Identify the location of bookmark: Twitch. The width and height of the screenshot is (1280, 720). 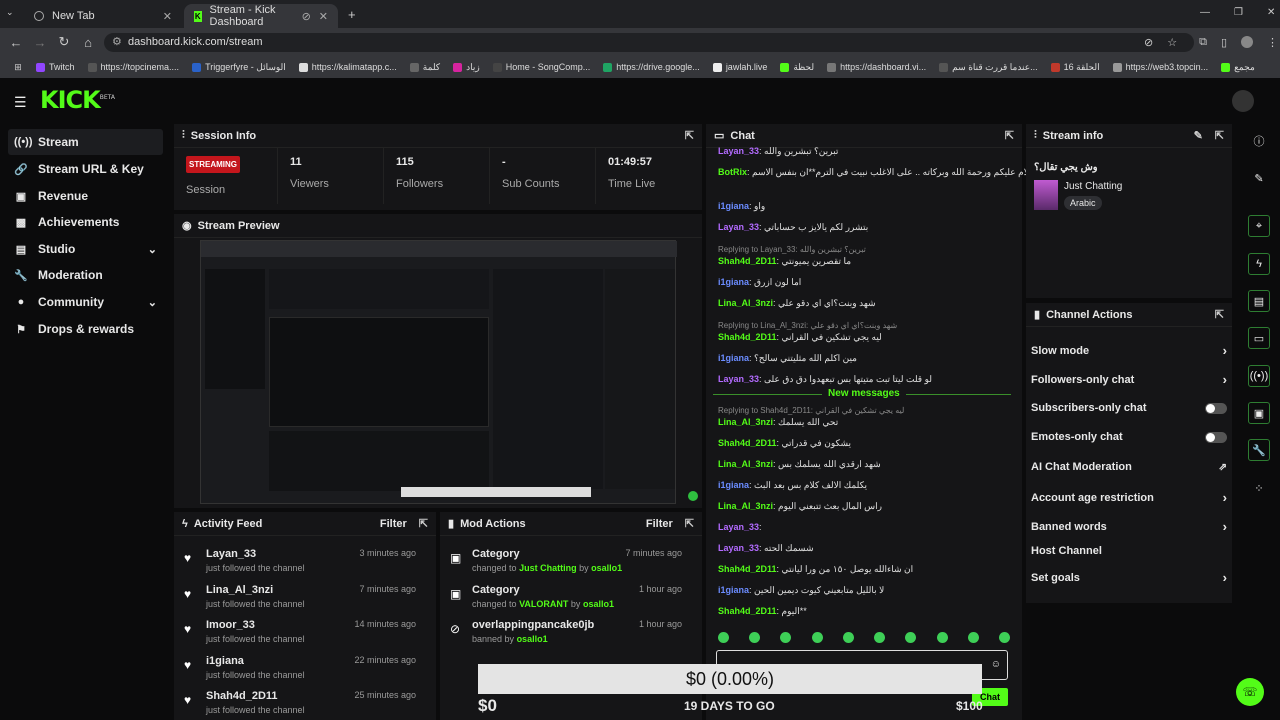
(55, 67).